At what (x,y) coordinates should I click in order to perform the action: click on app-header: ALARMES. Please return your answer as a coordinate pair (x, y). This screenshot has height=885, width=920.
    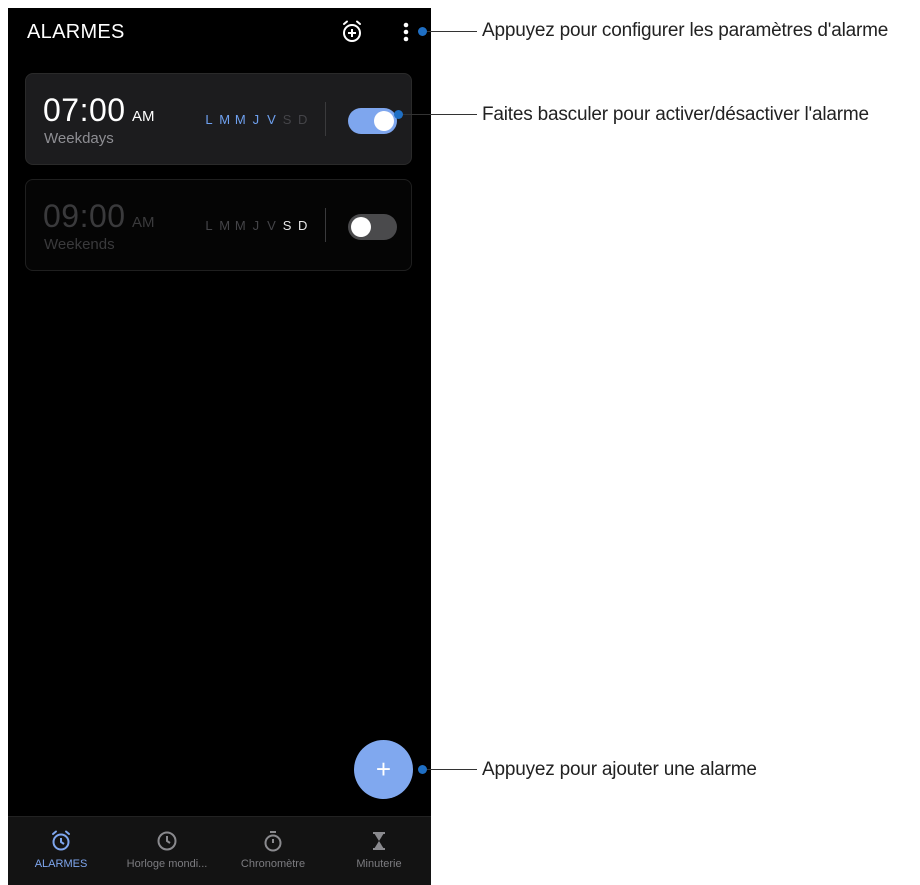
    Looking at the image, I should click on (219, 32).